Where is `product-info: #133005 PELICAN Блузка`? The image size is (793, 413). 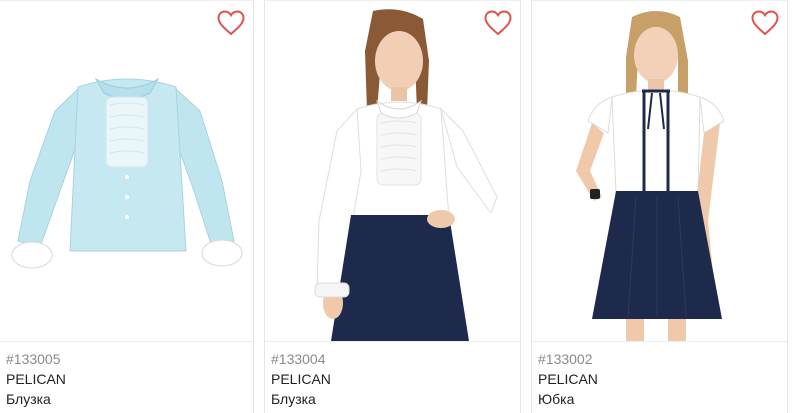
product-info: #133005 PELICAN Блузка is located at coordinates (126, 379).